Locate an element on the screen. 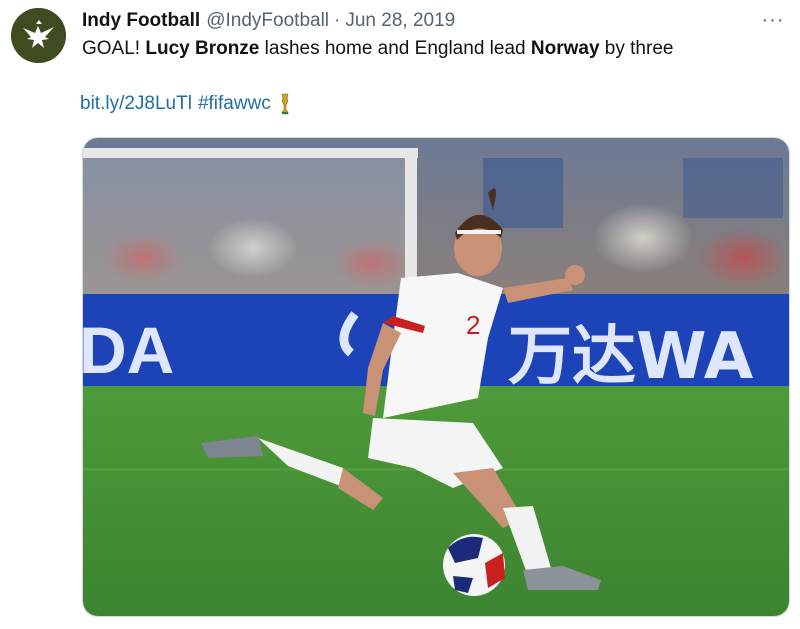 Image resolution: width=800 pixels, height=629 pixels. hashtag-link: #fifawwc is located at coordinates (234, 104).